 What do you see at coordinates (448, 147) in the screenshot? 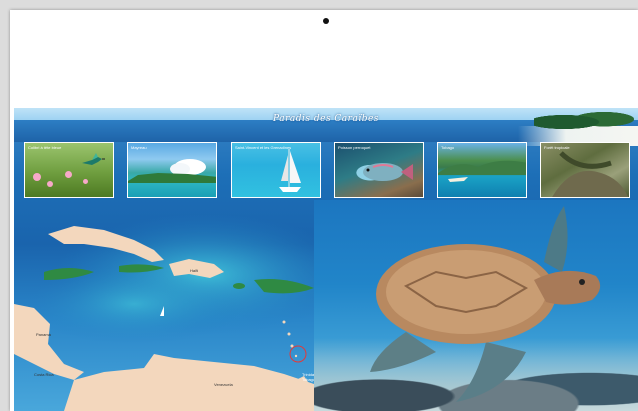
I see `thumb-caption: Tobago` at bounding box center [448, 147].